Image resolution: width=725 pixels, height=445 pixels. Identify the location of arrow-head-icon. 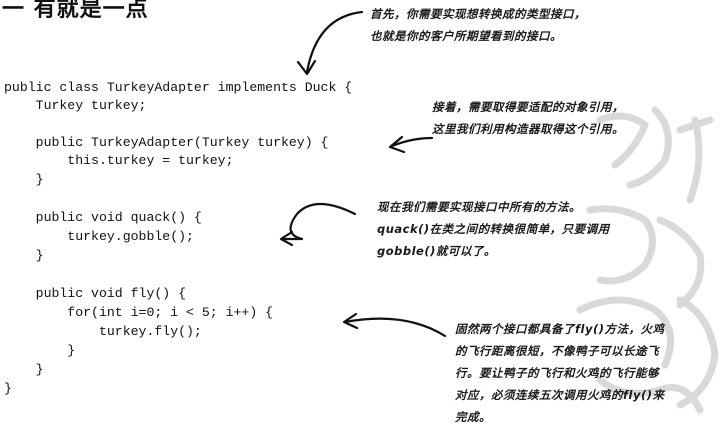
(306, 67).